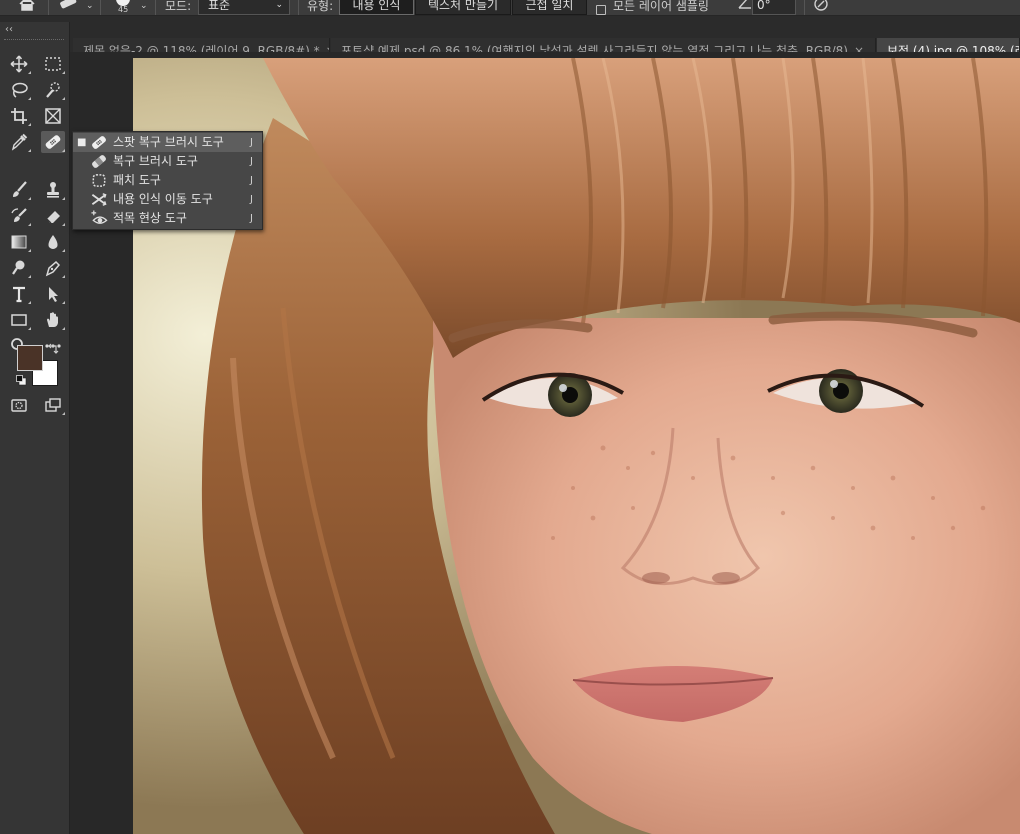  Describe the element at coordinates (601, 7) in the screenshot. I see `sample-all-checkbox` at that location.